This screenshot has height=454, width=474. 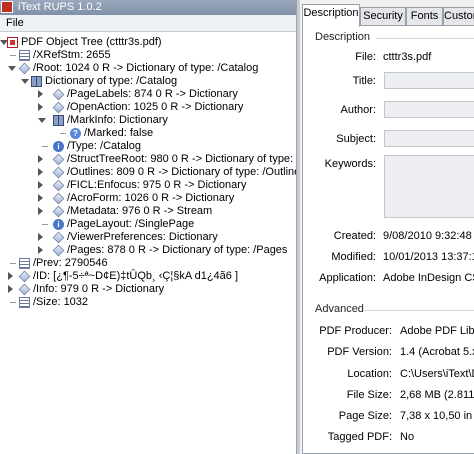 I want to click on tree-node: i /Type: /Catalog, so click(x=148, y=146).